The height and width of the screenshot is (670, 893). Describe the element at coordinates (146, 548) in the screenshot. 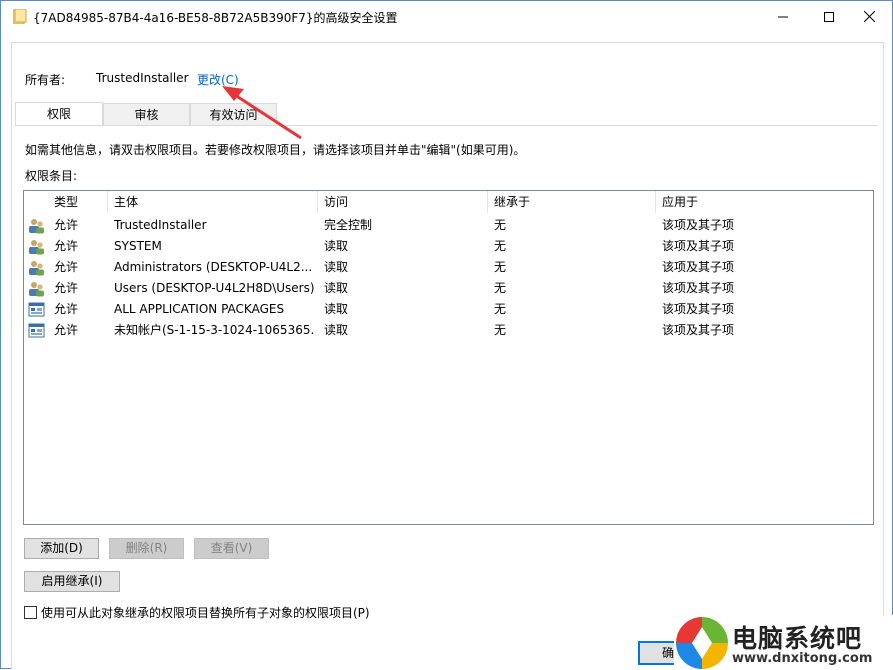

I see `remove-button: 删除(R)` at that location.